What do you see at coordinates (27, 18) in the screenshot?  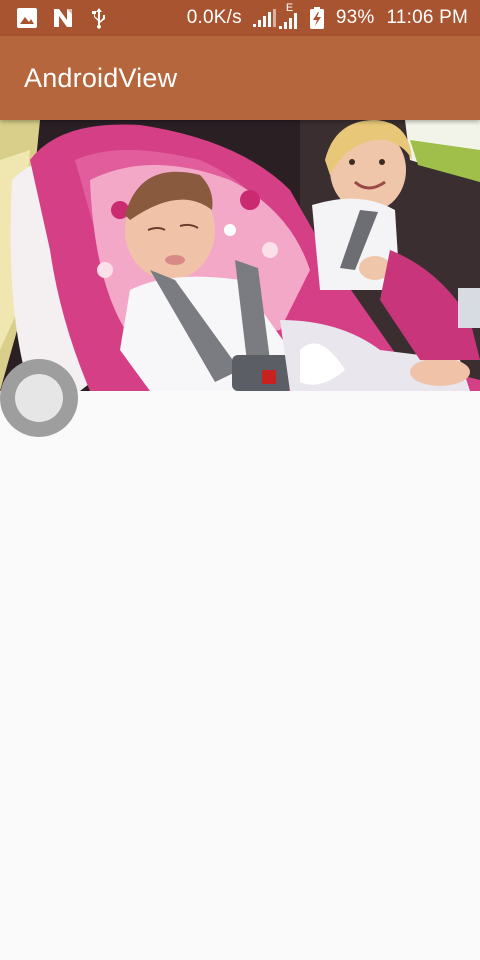 I see `image-icon` at bounding box center [27, 18].